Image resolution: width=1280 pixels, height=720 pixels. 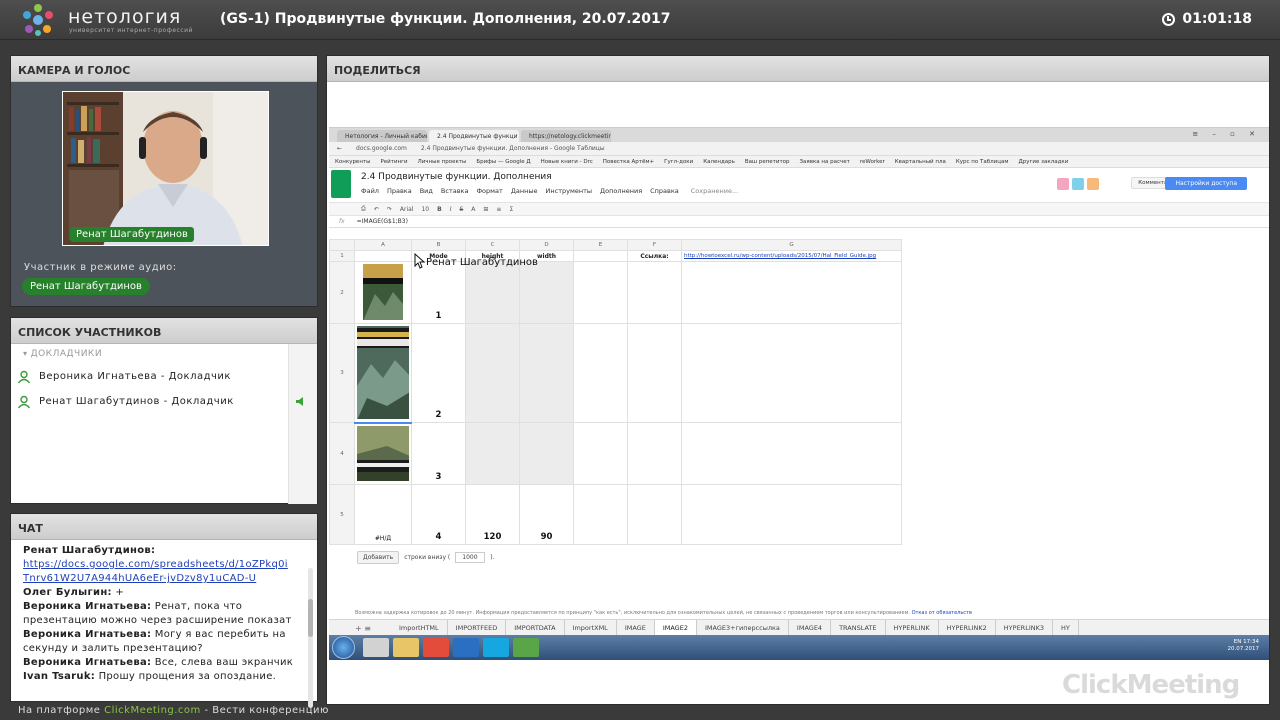 I want to click on cell: 2, so click(x=438, y=373).